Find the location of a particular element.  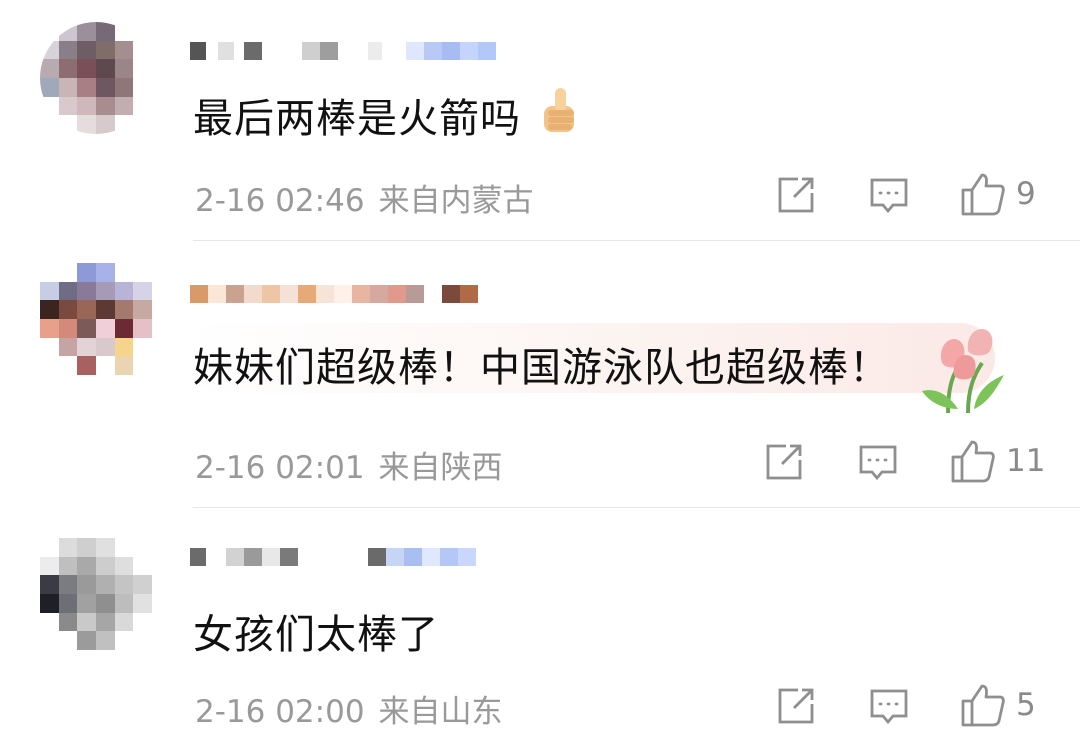

like-count: 11 is located at coordinates (1026, 461).